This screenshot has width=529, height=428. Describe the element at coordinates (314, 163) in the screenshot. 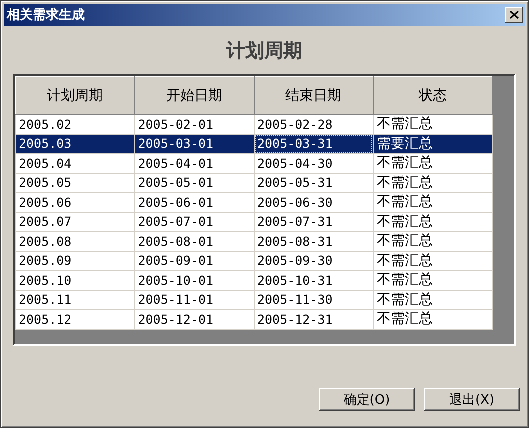

I see `table-cell: 2005-04-30` at that location.